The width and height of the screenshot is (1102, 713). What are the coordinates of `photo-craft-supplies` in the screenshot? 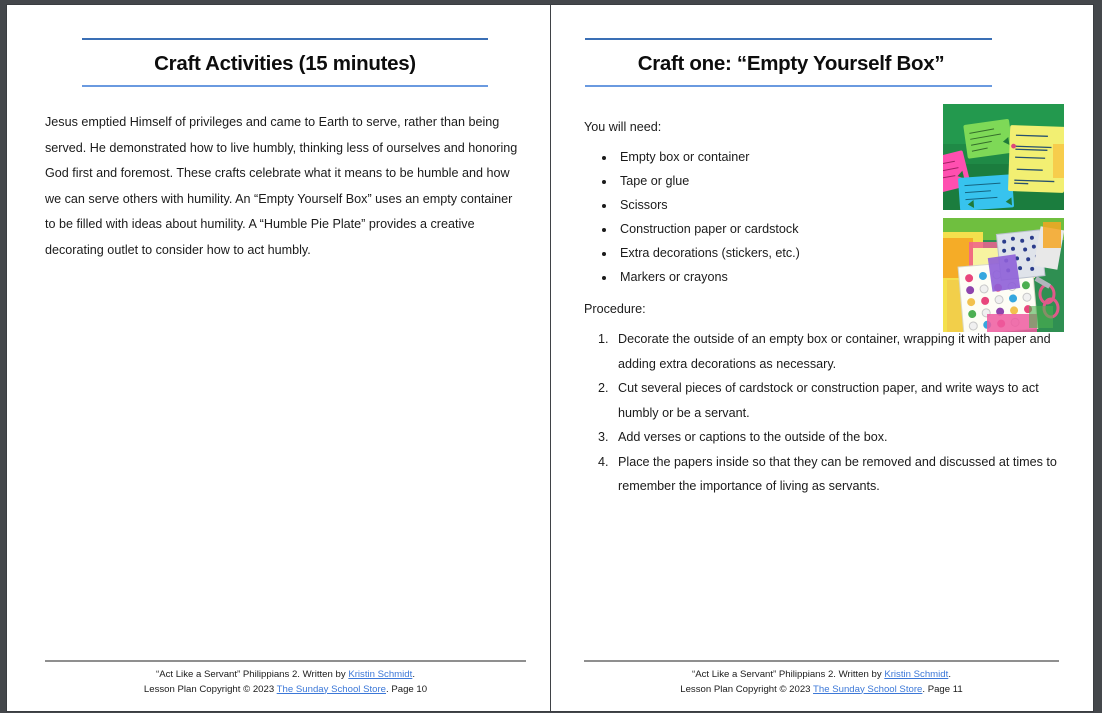 It's located at (1003, 275).